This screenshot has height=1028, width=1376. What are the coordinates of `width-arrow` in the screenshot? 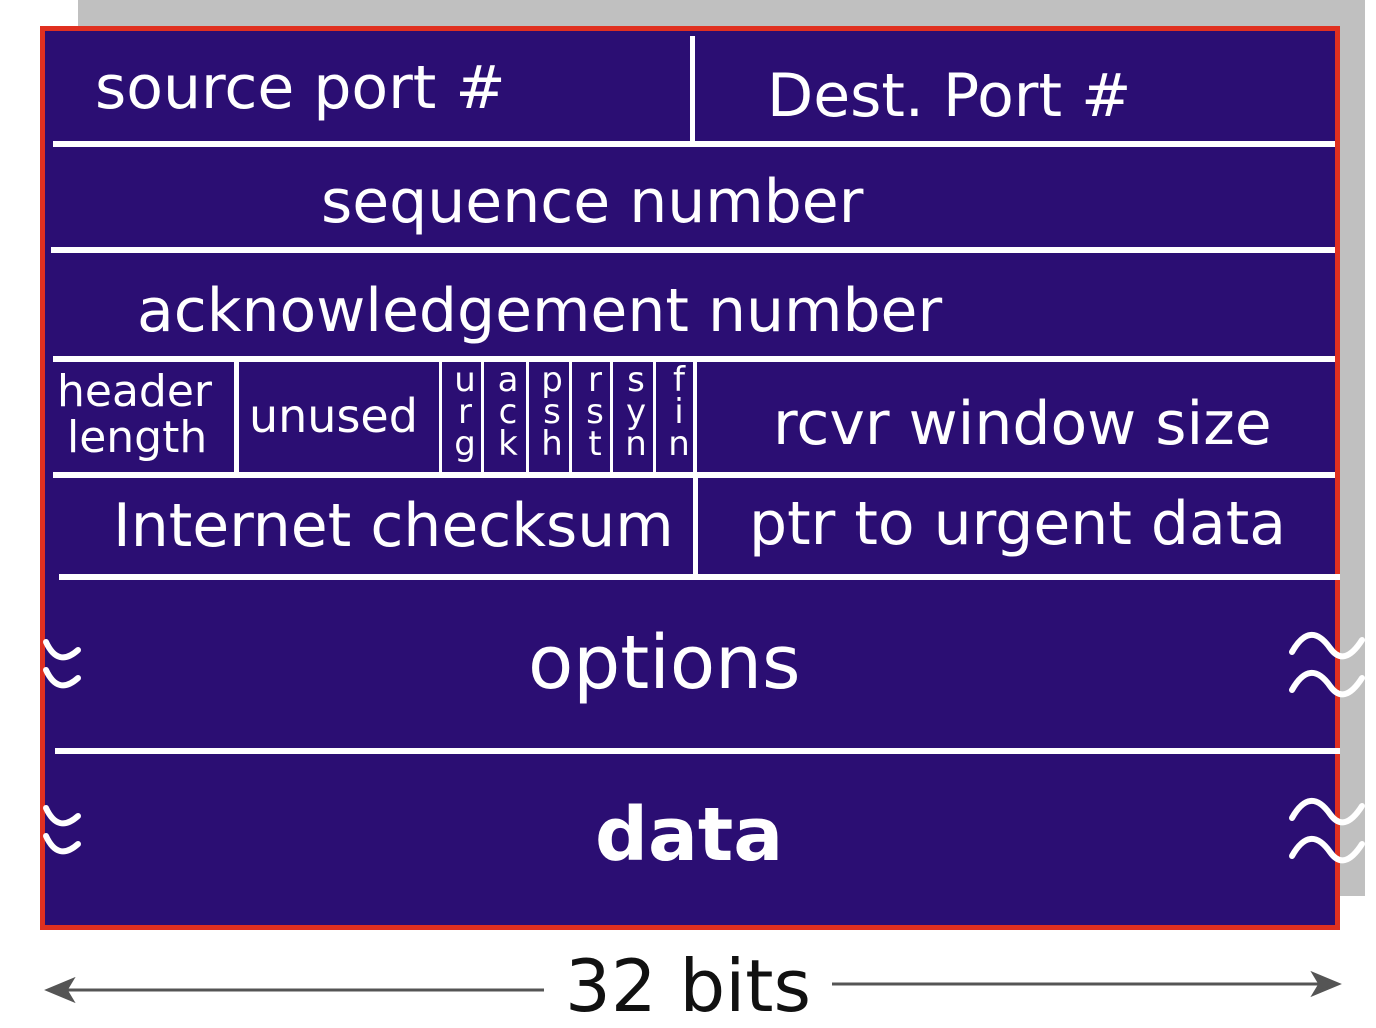 It's located at (693, 987).